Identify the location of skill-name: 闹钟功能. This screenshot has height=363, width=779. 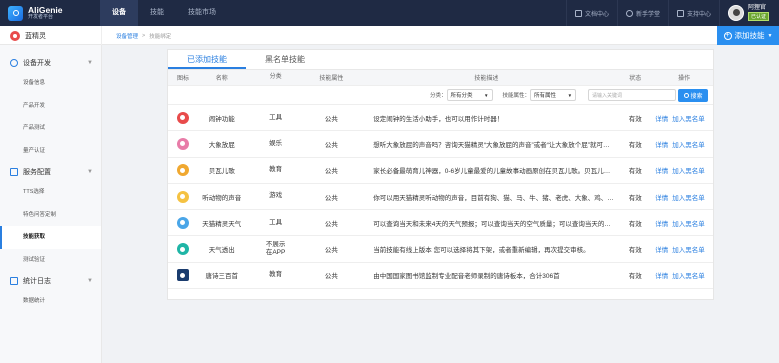
(221, 119).